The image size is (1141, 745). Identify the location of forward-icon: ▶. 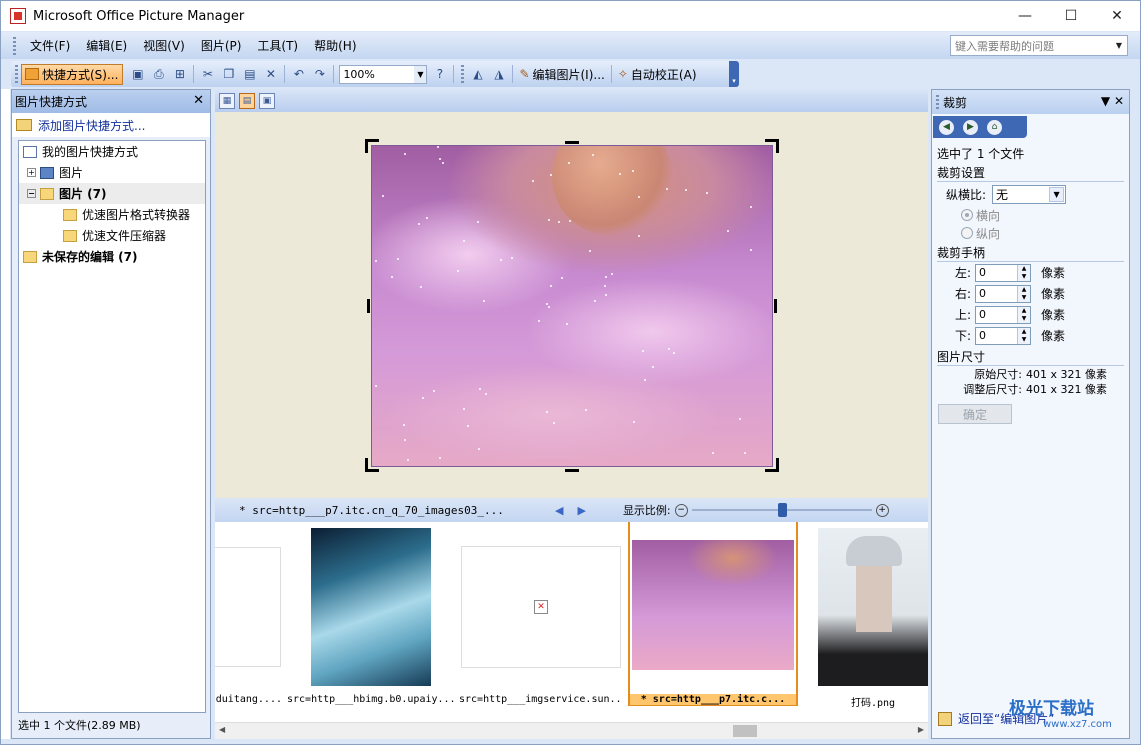
(970, 127).